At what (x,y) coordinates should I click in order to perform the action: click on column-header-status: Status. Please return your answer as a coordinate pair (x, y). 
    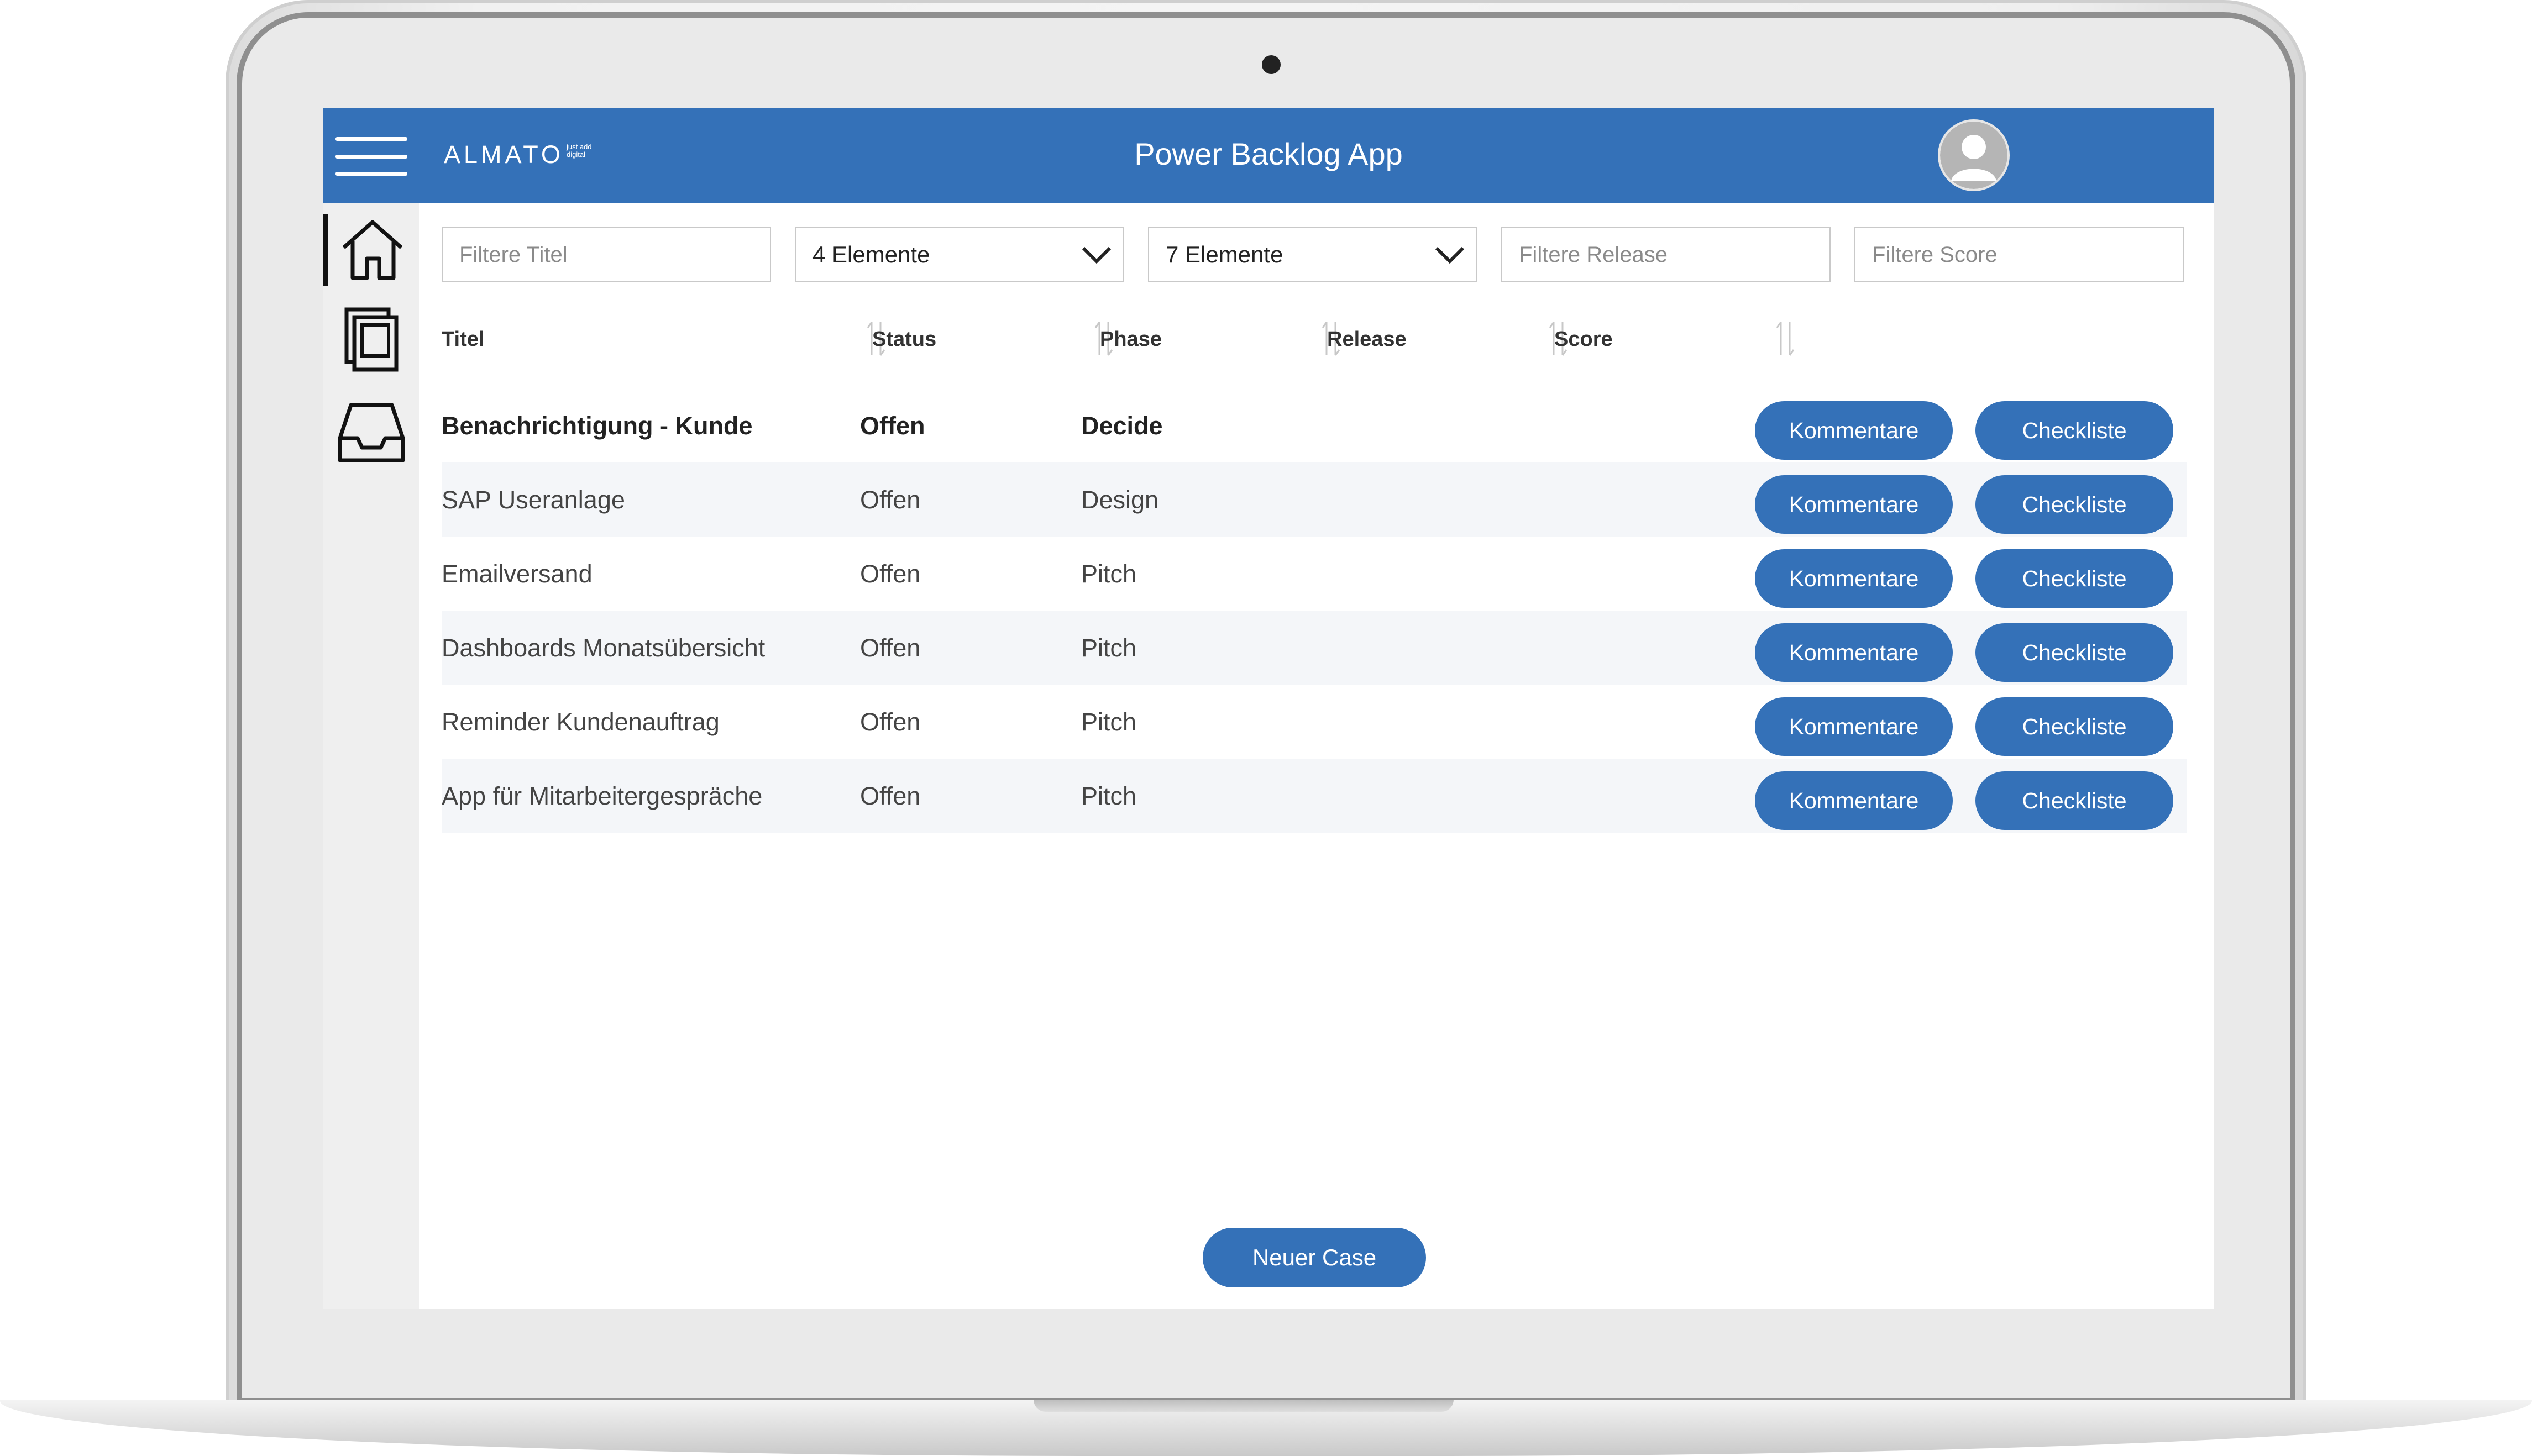
    Looking at the image, I should click on (904, 340).